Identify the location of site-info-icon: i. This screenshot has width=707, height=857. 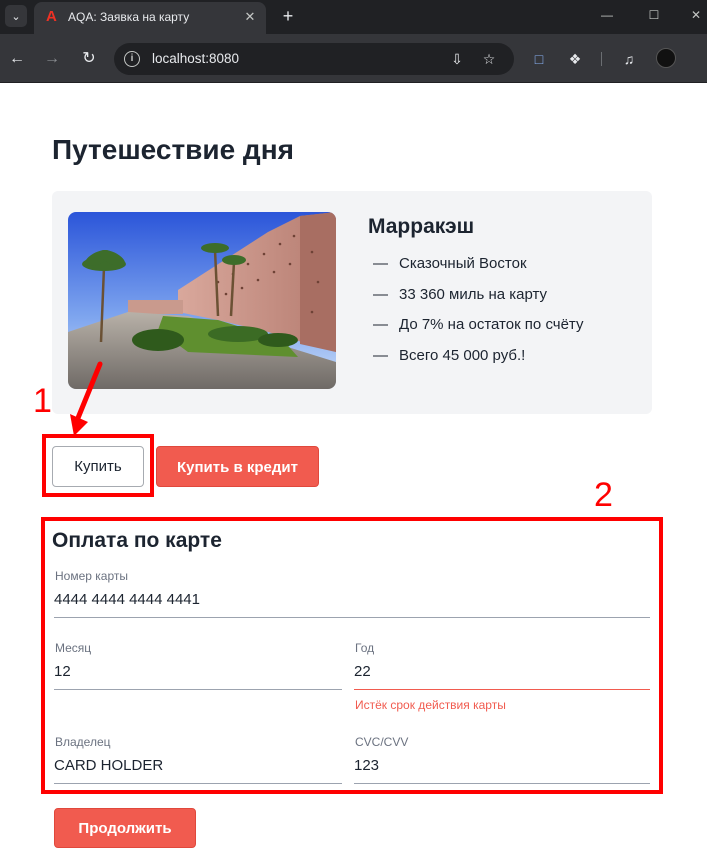
(132, 59).